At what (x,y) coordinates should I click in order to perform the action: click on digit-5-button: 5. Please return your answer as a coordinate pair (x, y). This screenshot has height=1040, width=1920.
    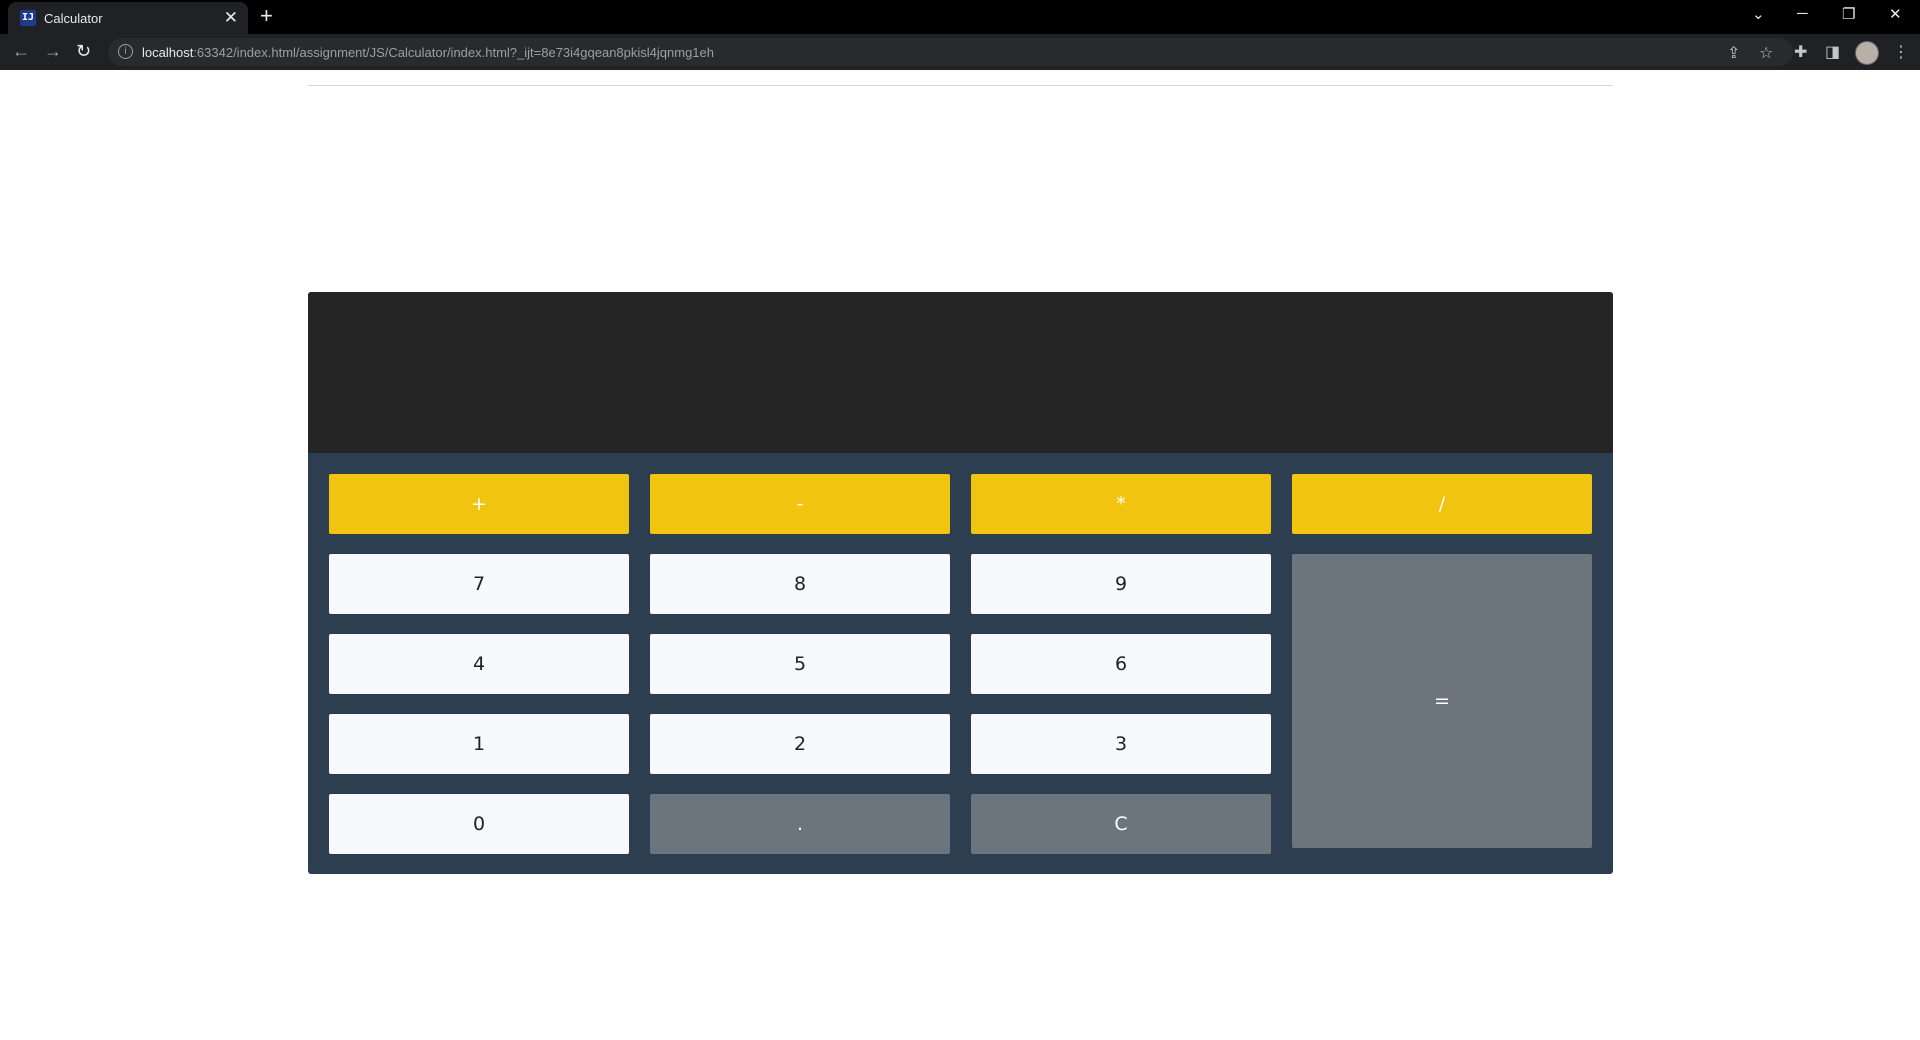
    Looking at the image, I should click on (800, 664).